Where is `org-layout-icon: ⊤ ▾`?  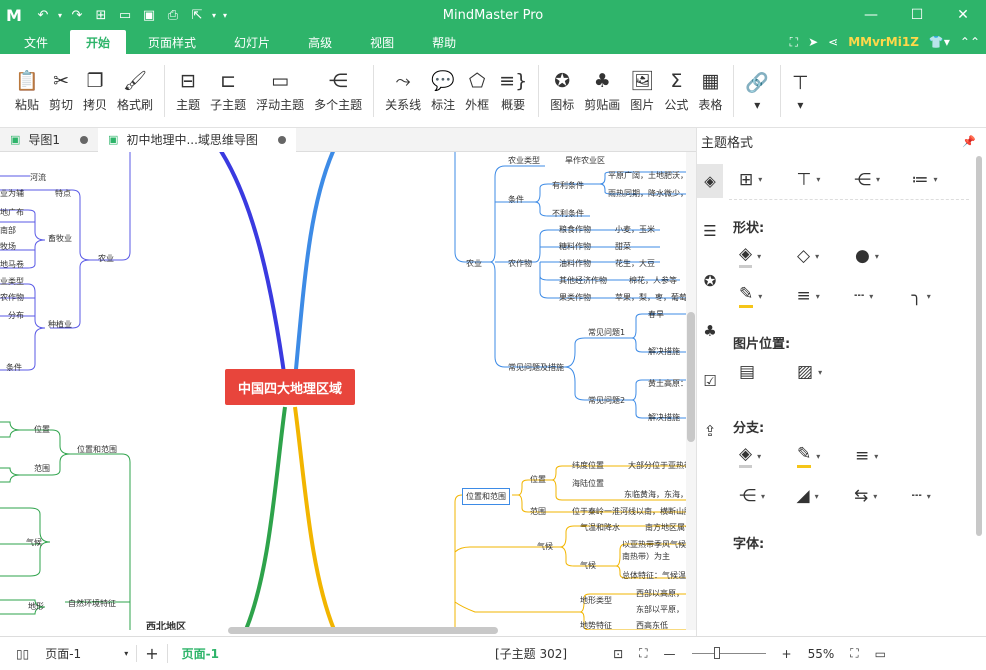
org-layout-icon: ⊤ ▾ is located at coordinates (826, 180).